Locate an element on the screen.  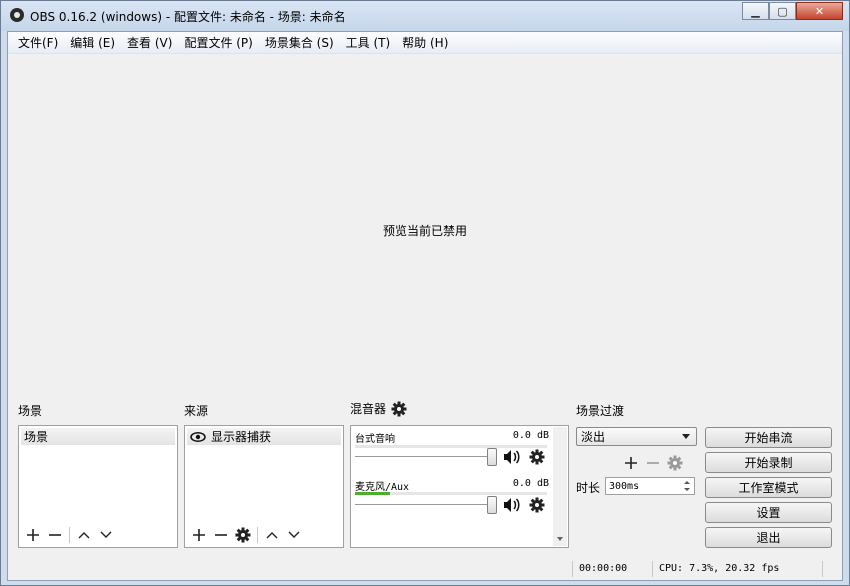
source-name: 显示器捕获 is located at coordinates (241, 437).